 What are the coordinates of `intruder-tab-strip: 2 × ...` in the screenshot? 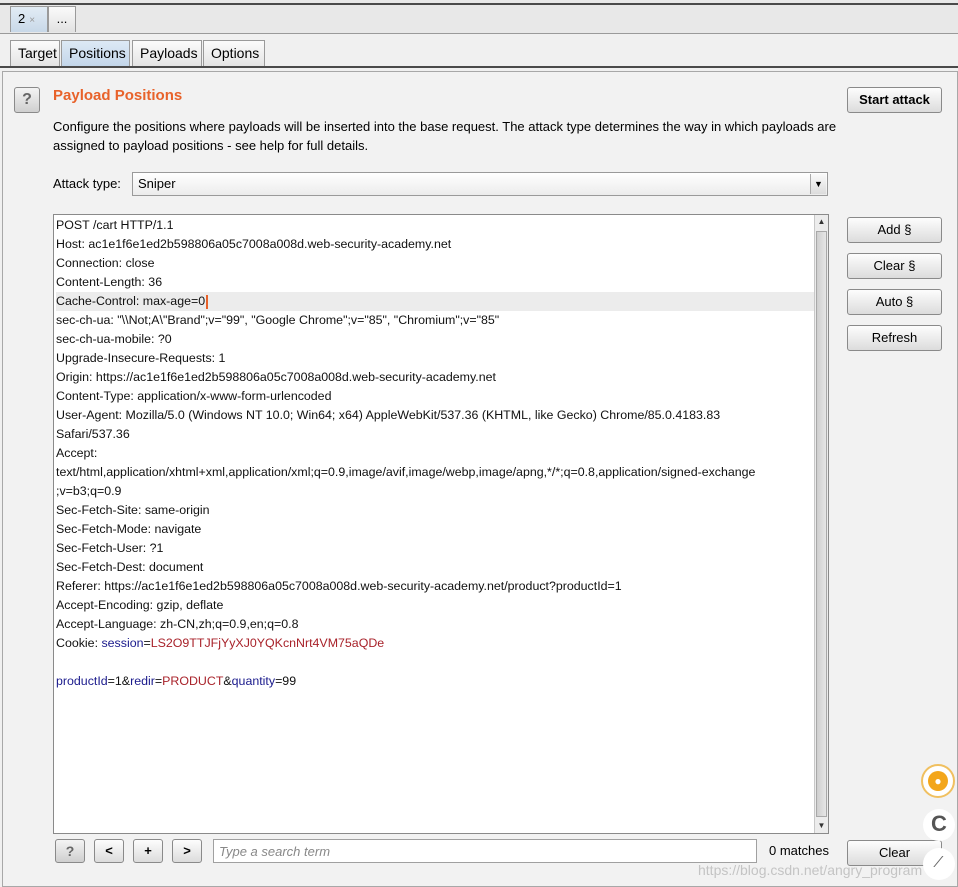 It's located at (479, 17).